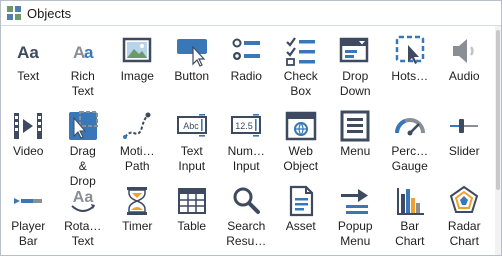 The width and height of the screenshot is (502, 256). I want to click on vertical-scrollbar, so click(498, 140).